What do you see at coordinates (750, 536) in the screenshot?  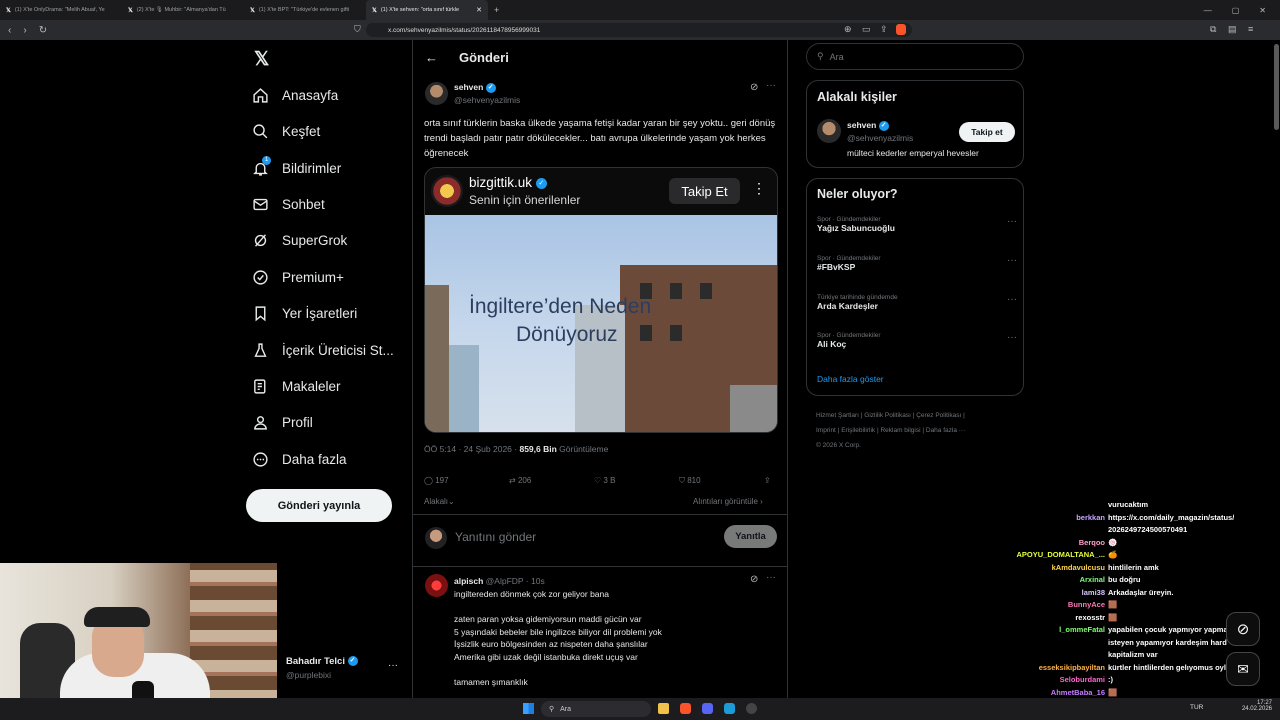 I see `reply-submit-button: Yanıtla` at bounding box center [750, 536].